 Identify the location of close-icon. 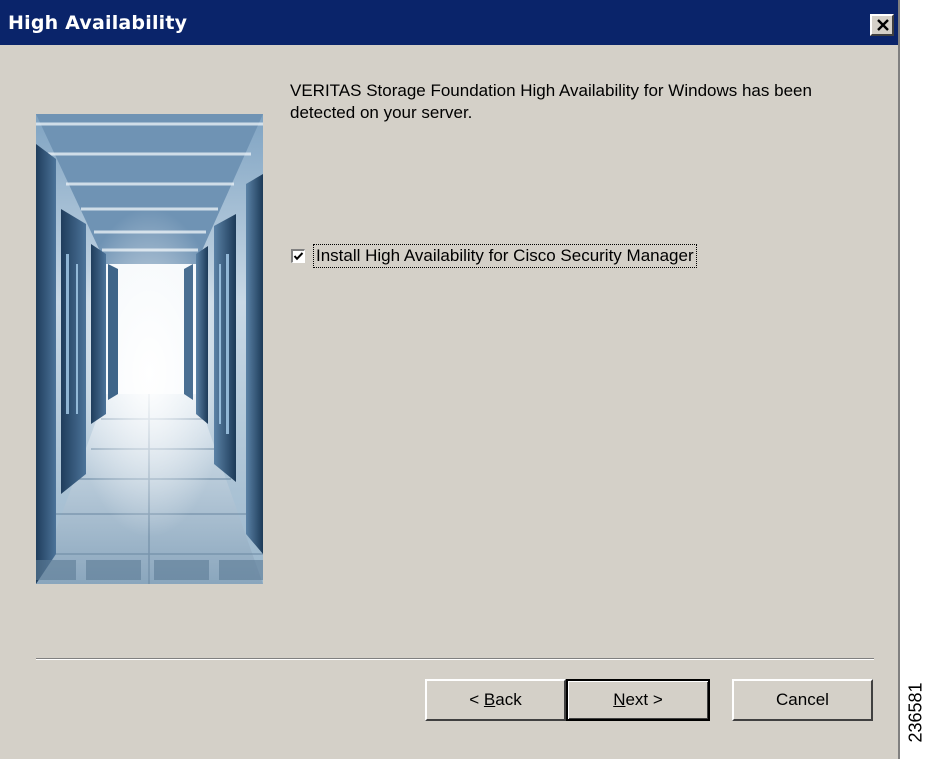
(883, 25).